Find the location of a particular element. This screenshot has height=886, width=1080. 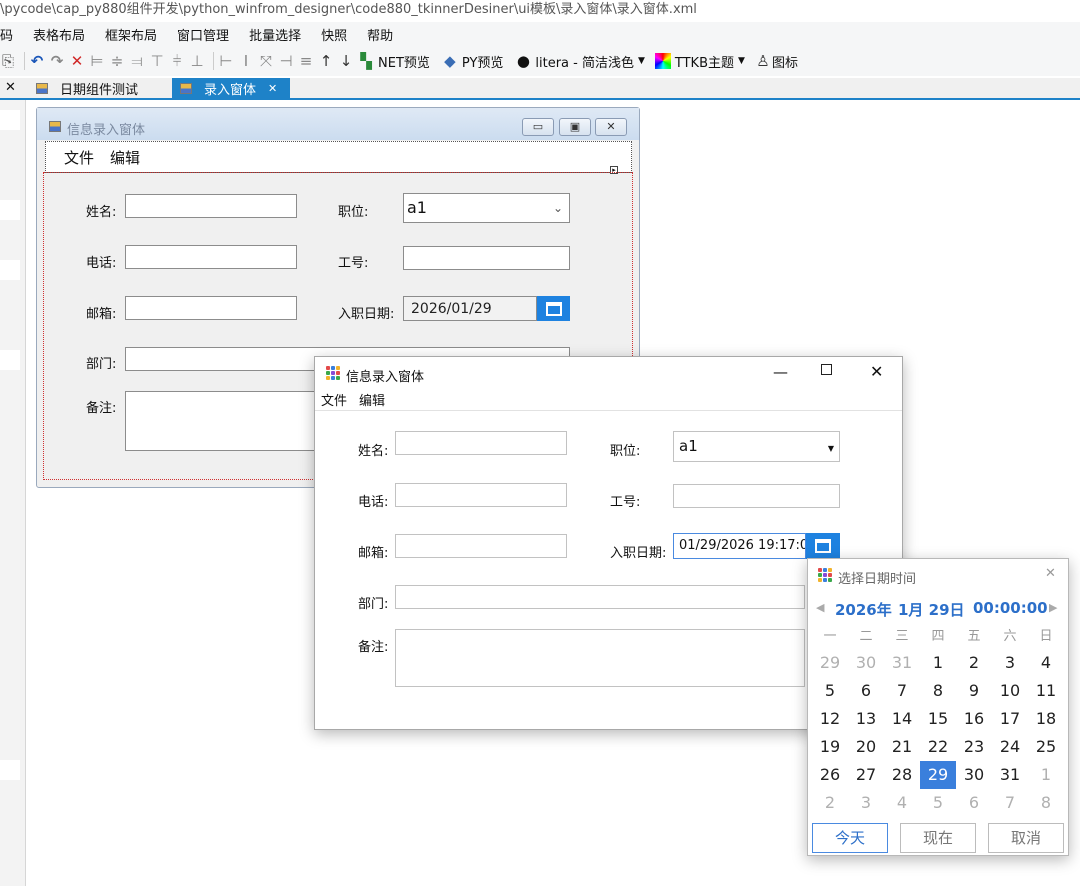

tab-entry-form: 录入窗体 ✕ is located at coordinates (231, 88).